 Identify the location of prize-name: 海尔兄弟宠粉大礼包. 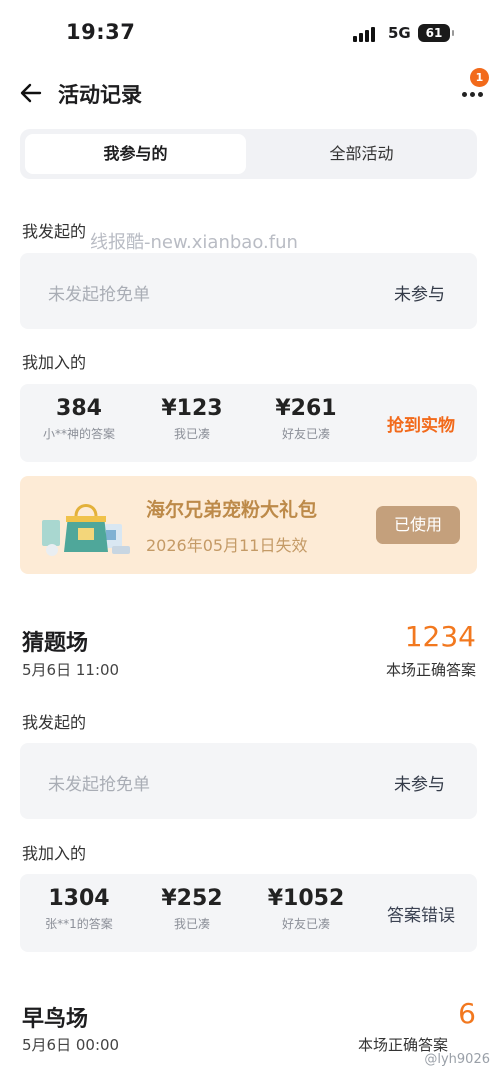
(232, 510).